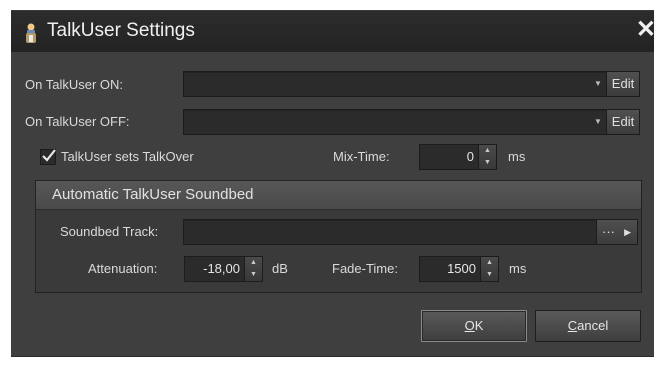 This screenshot has height=365, width=654. Describe the element at coordinates (458, 157) in the screenshot. I see `mix-time-spinner: 0 ▲ ▼` at that location.